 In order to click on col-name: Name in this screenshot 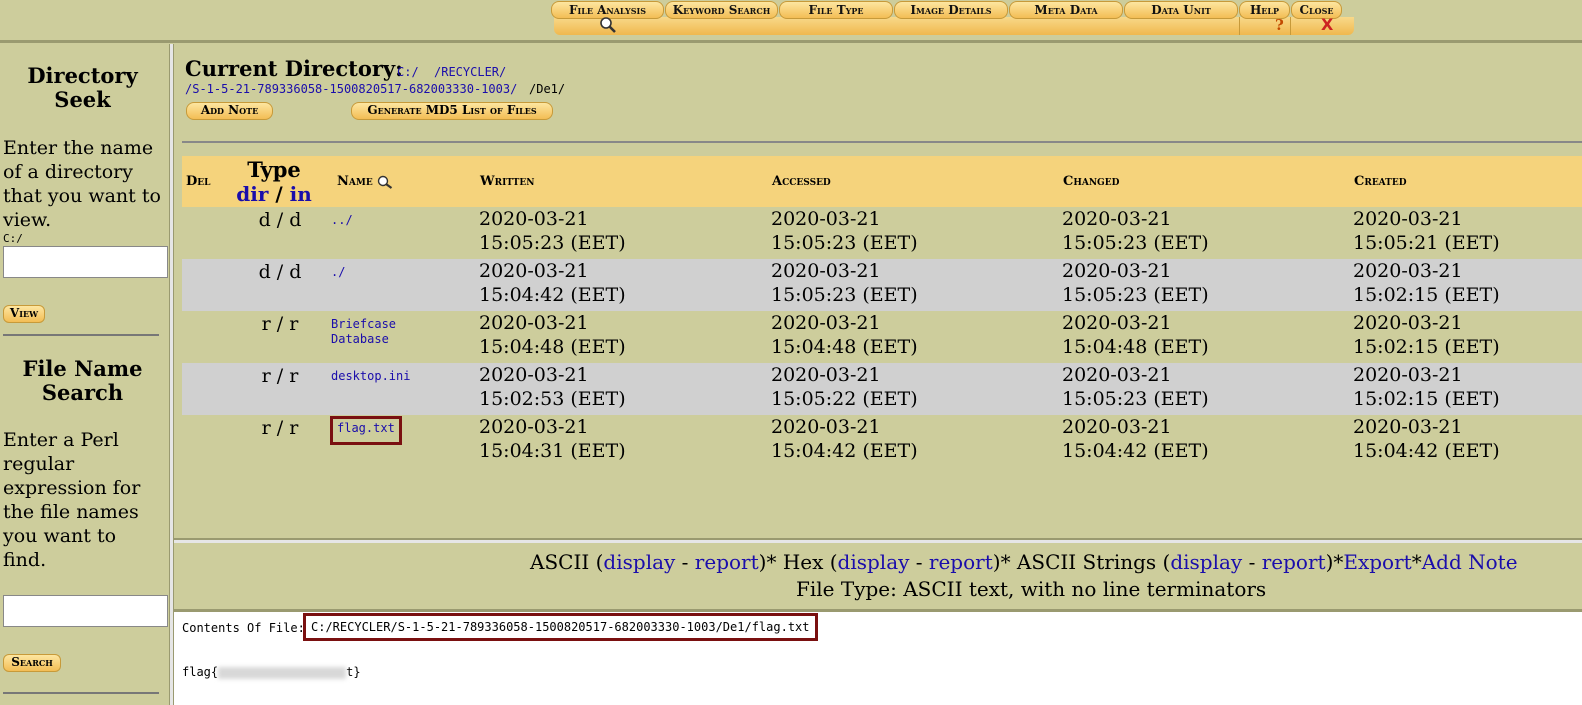, I will do `click(365, 181)`.